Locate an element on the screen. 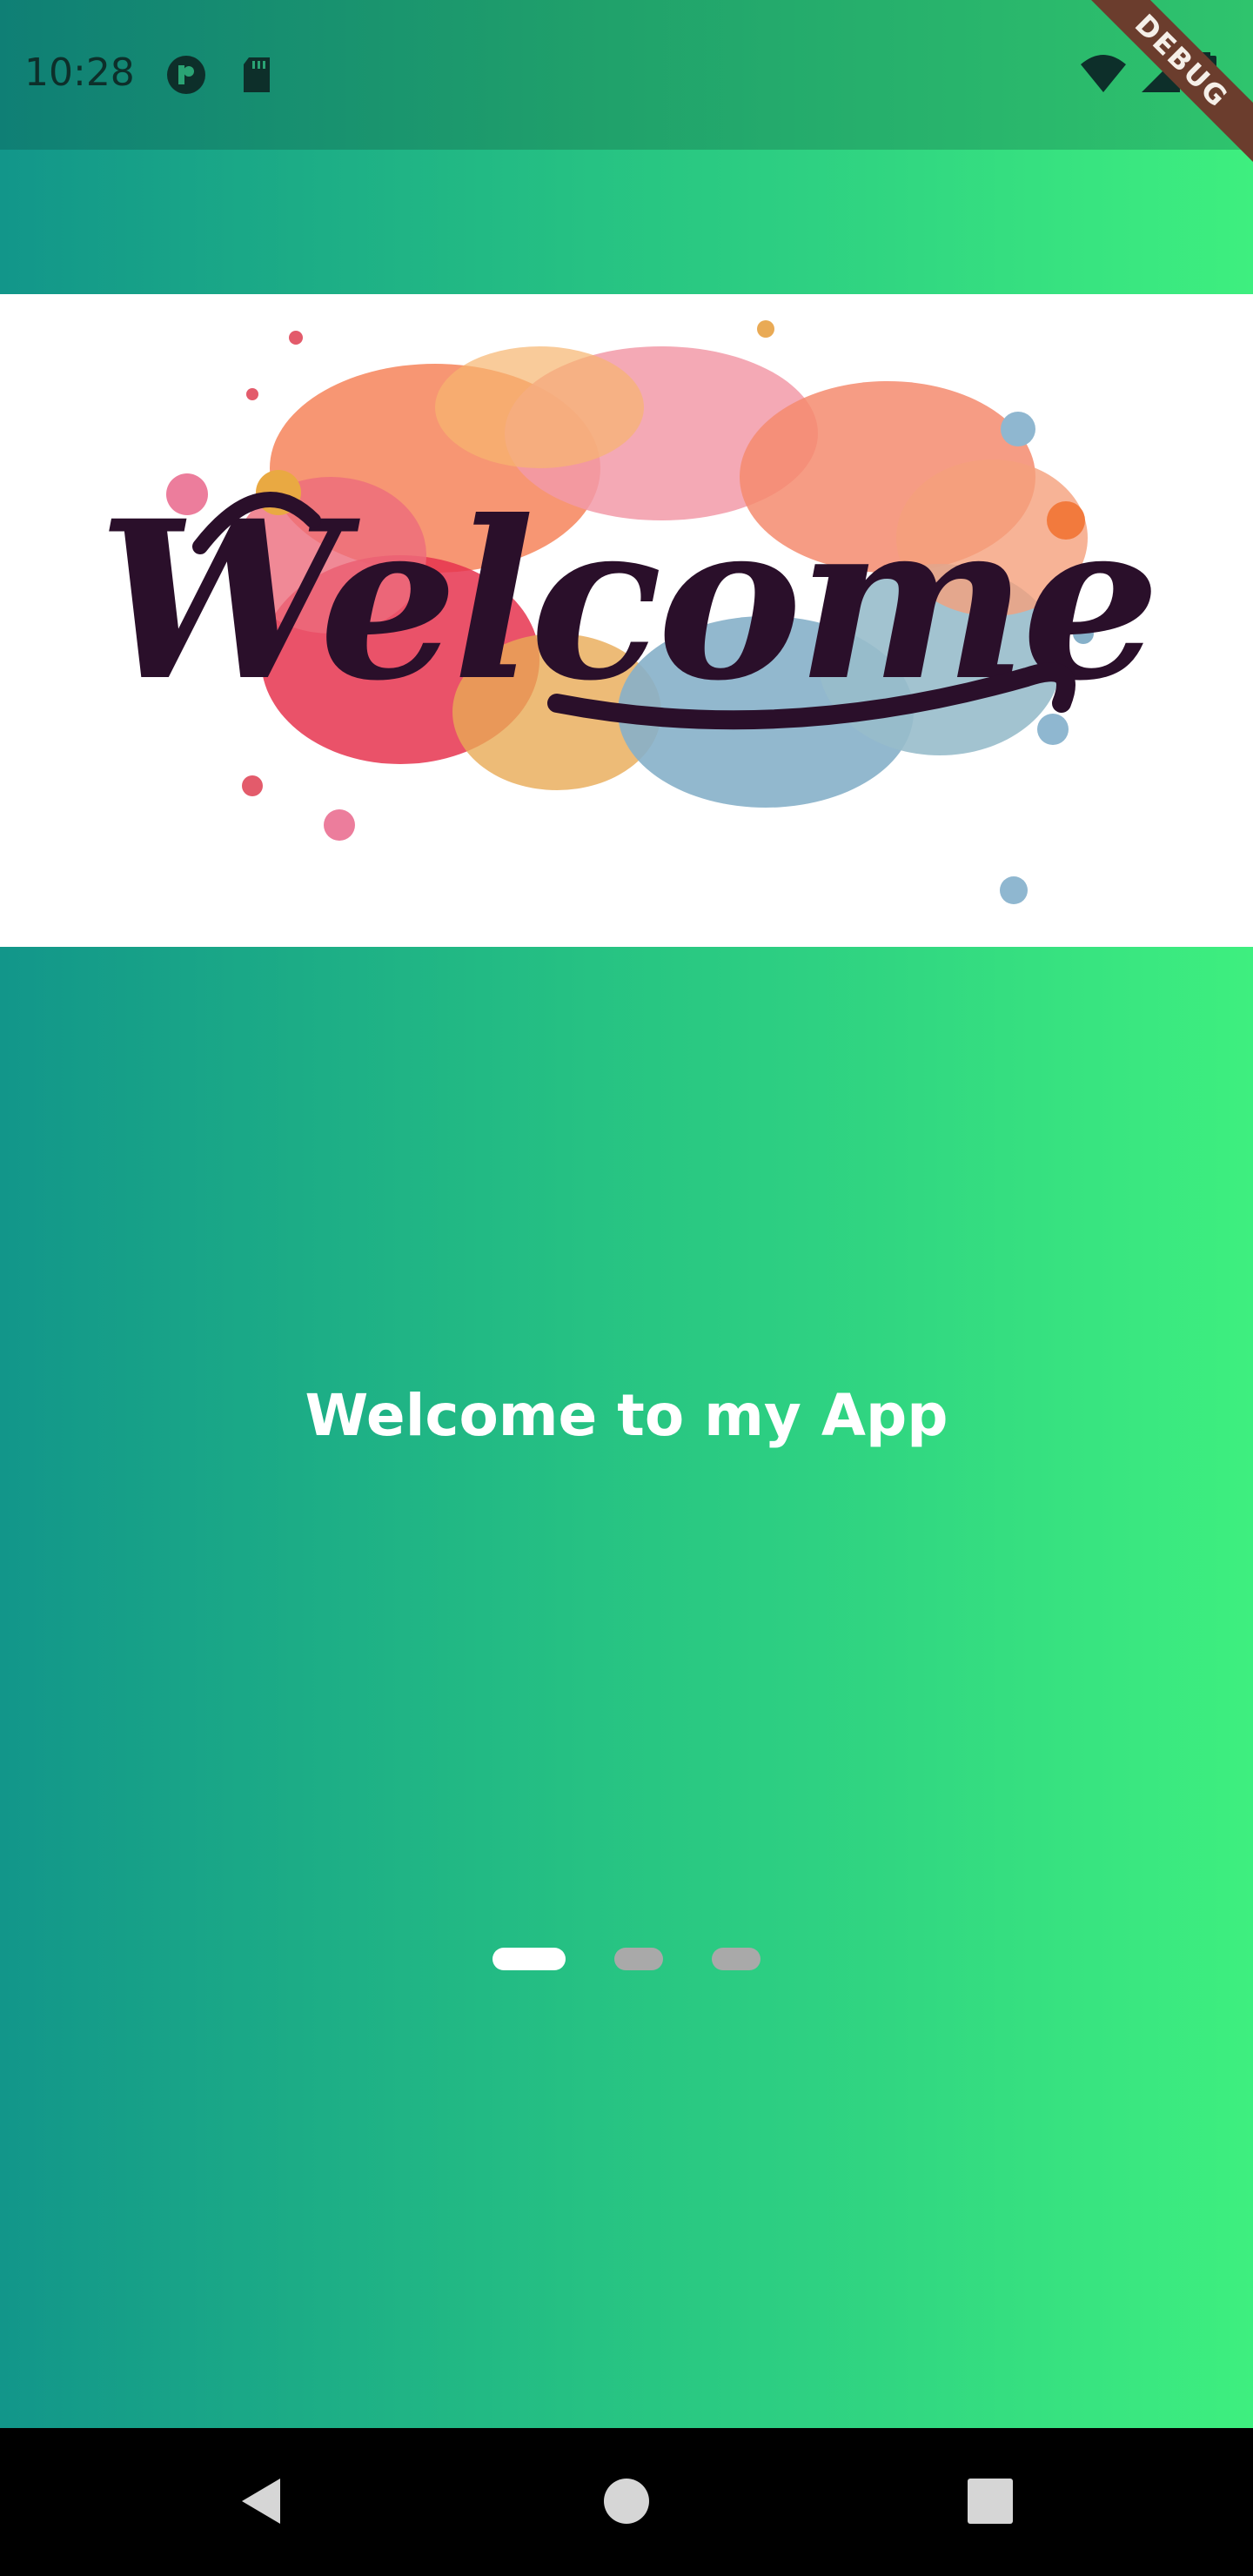  status-time: 10:28 is located at coordinates (79, 72).